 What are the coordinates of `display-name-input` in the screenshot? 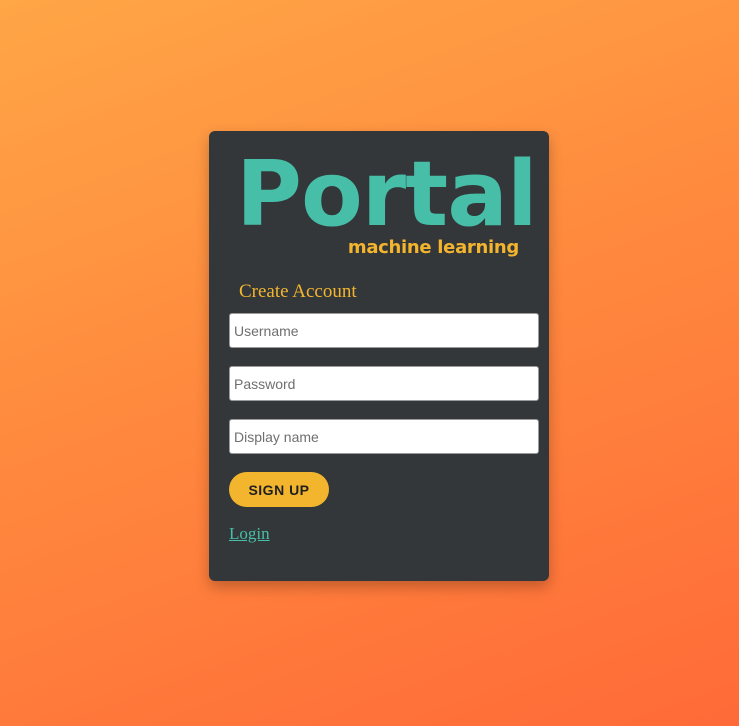 It's located at (384, 436).